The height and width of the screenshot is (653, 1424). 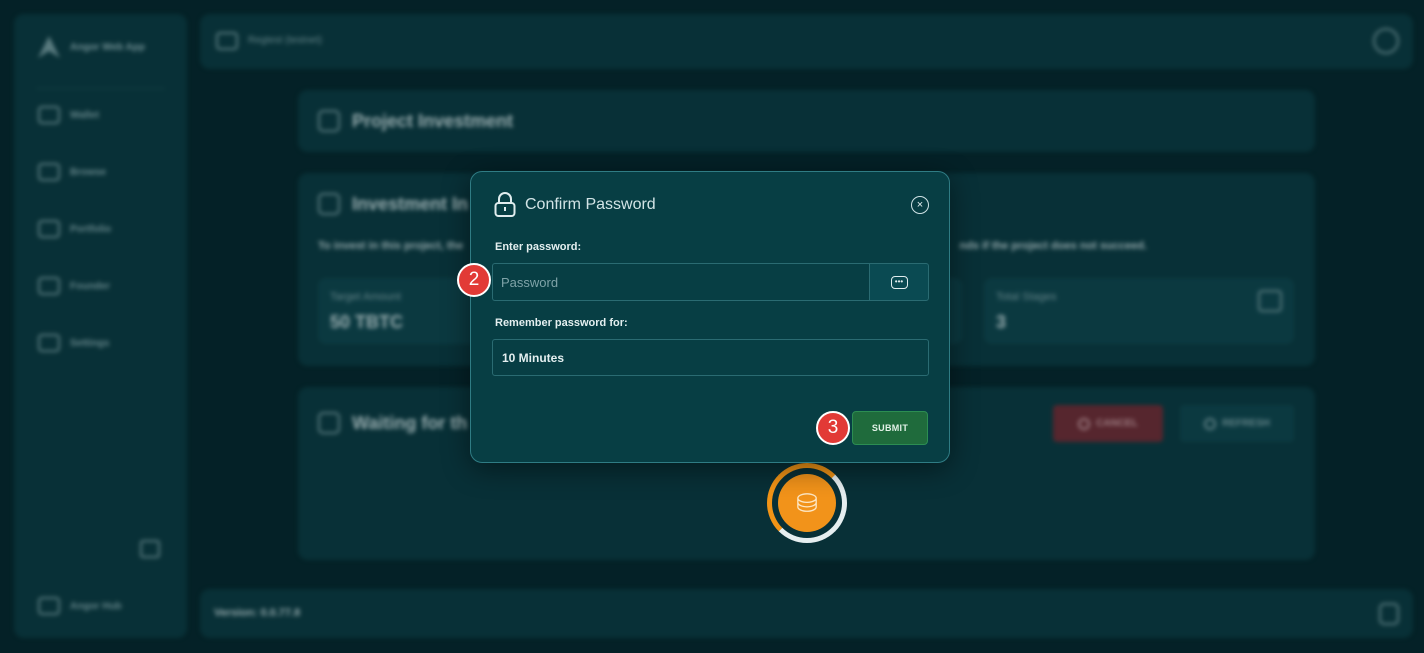 I want to click on submit-button: SUBMIT, so click(x=890, y=428).